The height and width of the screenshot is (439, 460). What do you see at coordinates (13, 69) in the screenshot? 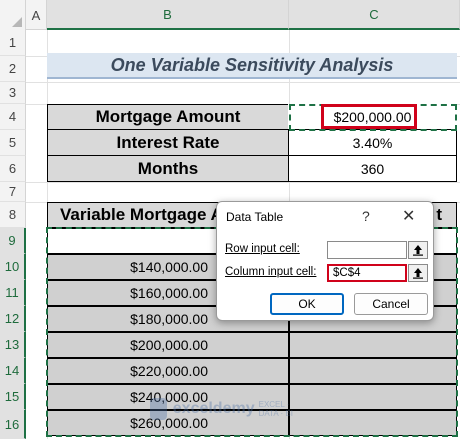
I see `row-header-2: 2` at bounding box center [13, 69].